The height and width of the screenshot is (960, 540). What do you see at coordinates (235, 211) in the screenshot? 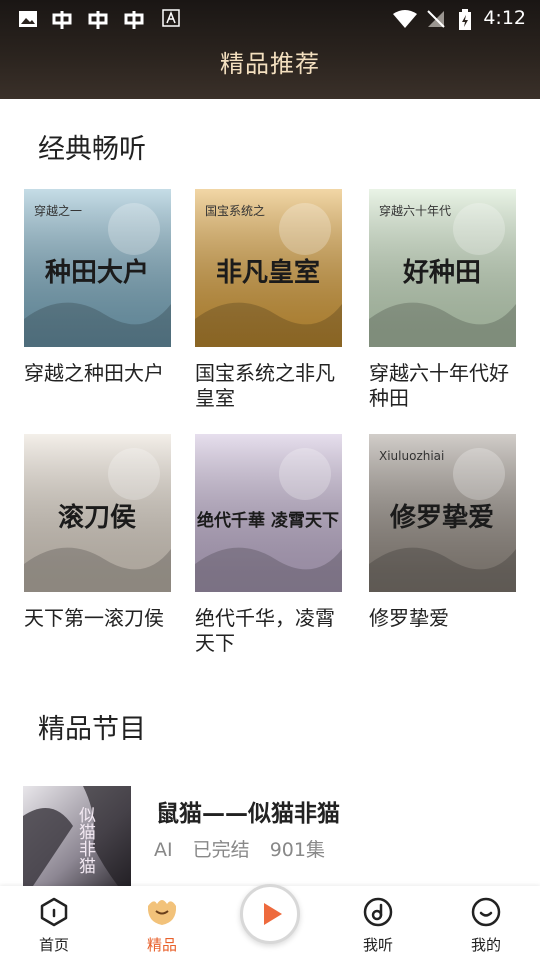
I see `book-cover-subtitle: 国宝系统之` at bounding box center [235, 211].